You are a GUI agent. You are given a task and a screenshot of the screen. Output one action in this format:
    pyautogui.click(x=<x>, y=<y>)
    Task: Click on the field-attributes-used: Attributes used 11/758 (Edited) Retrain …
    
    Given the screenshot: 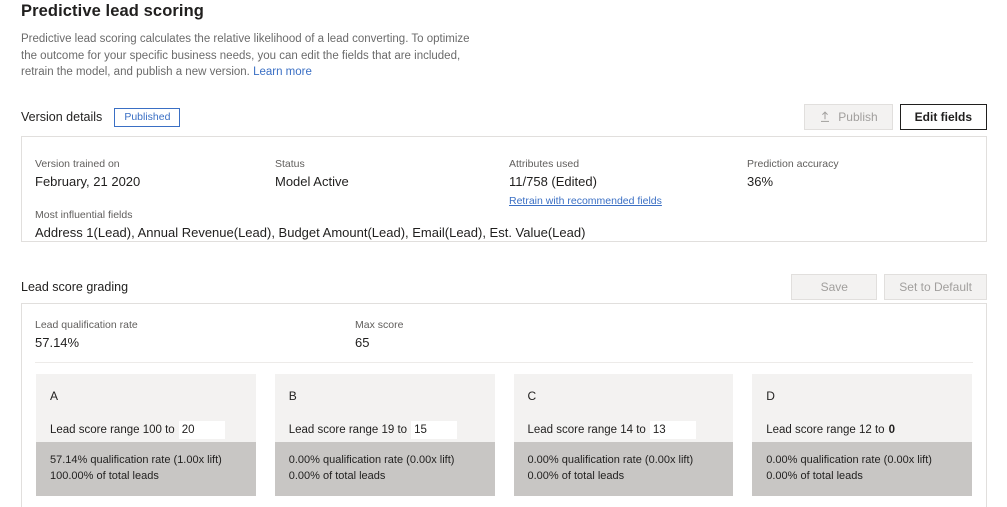 What is the action you would take?
    pyautogui.click(x=628, y=183)
    